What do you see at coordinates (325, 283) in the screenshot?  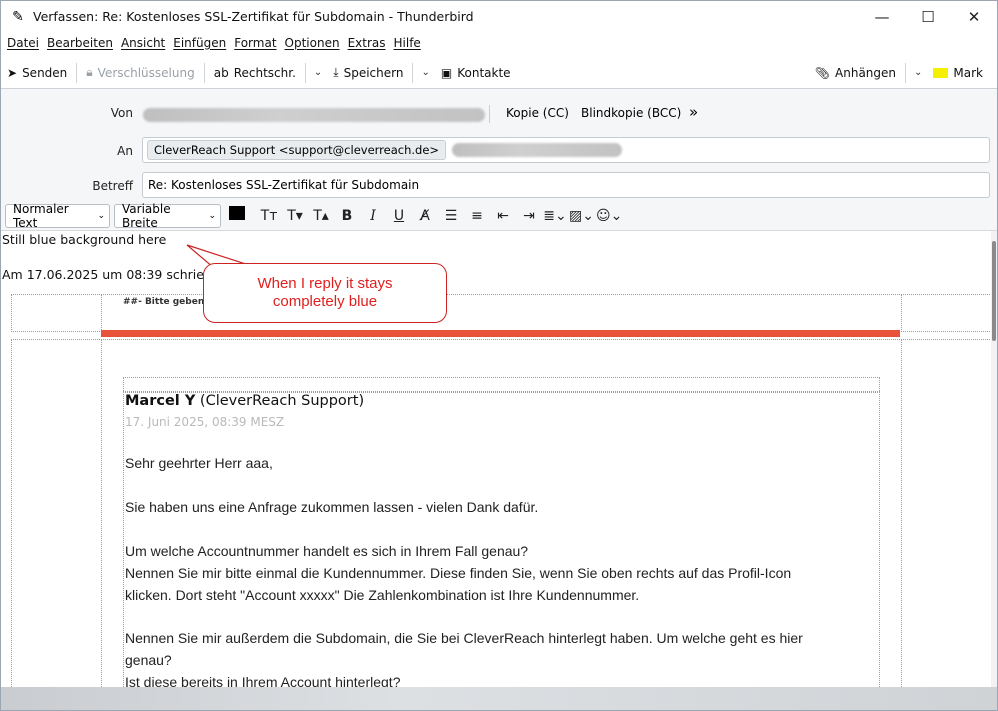 I see `annotation-line-1: When I reply it stays` at bounding box center [325, 283].